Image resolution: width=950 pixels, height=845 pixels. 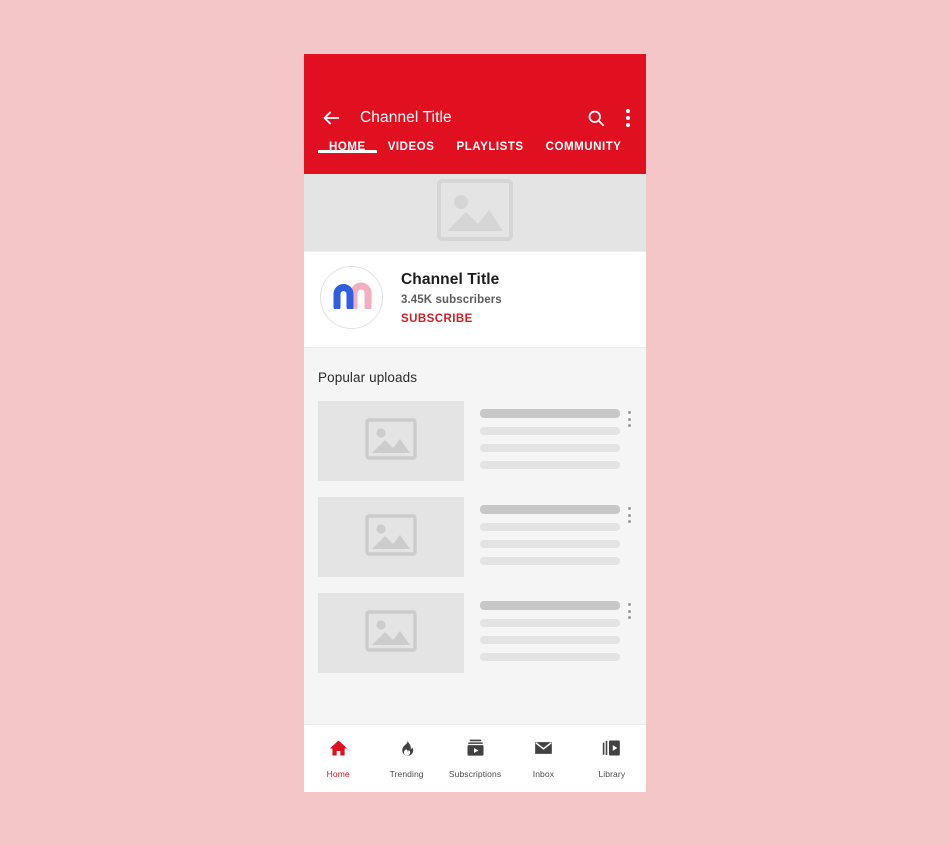 I want to click on nav-item-subscriptions: Subscriptions, so click(x=475, y=758).